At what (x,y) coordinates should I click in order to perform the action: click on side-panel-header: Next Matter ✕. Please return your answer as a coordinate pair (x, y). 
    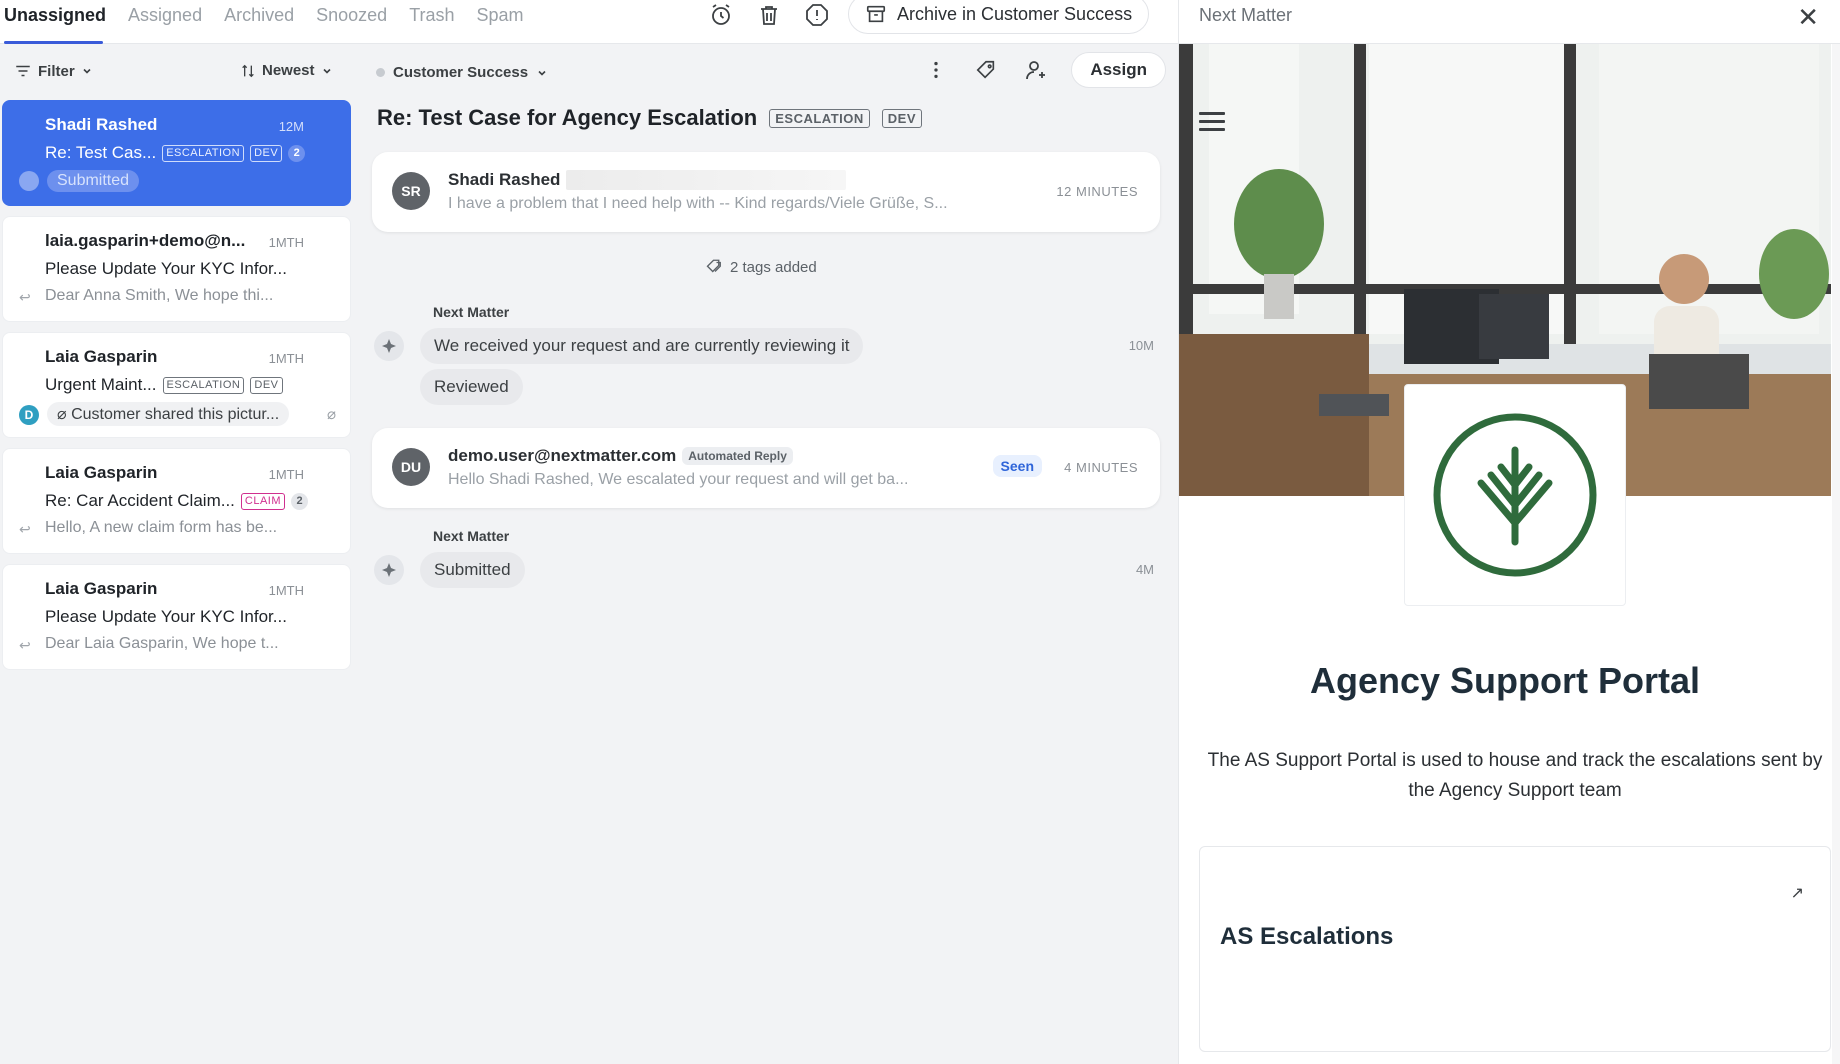
    Looking at the image, I should click on (1509, 22).